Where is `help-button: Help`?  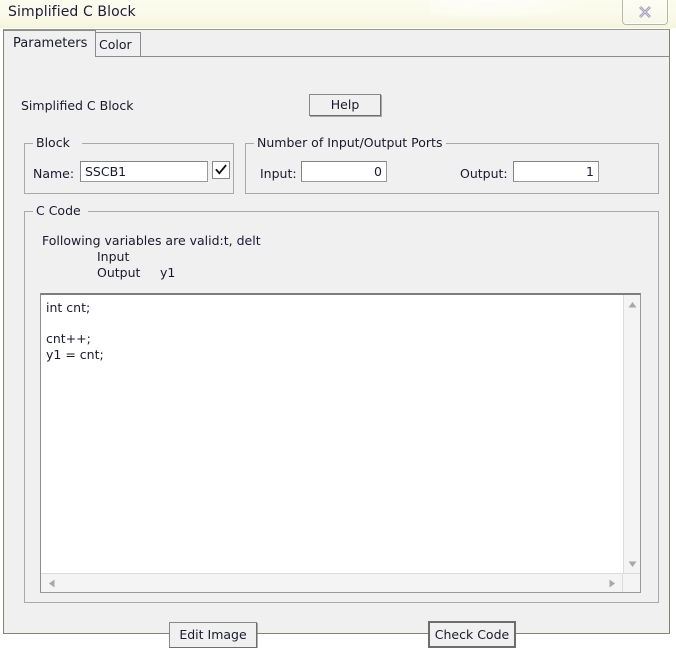 help-button: Help is located at coordinates (345, 105).